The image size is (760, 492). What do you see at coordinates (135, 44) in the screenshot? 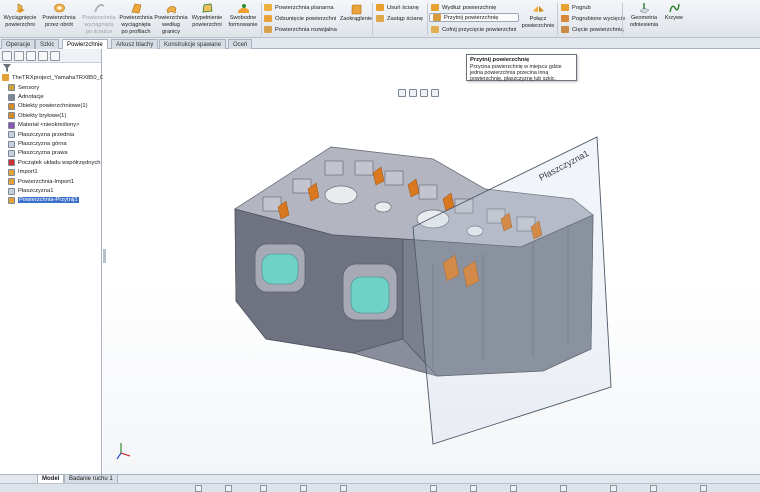
I see `tab-arkusz-blachy: Arkusz blachy` at bounding box center [135, 44].